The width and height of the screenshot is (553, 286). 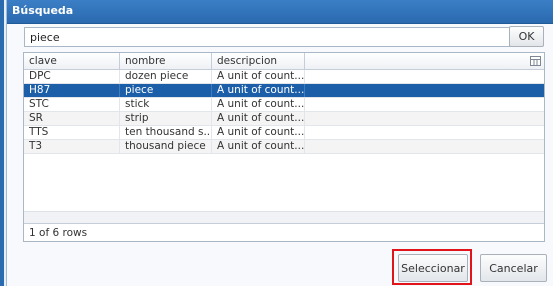 I want to click on search-input, so click(x=267, y=37).